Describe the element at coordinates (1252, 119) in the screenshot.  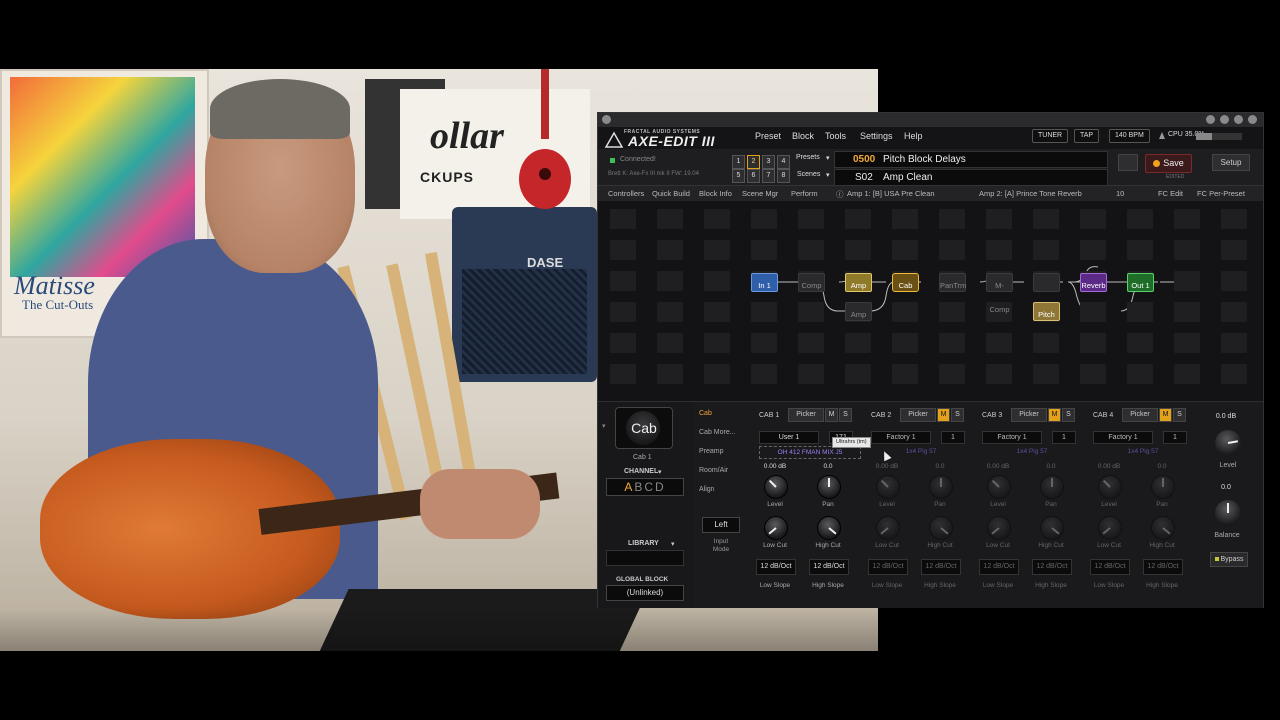
I see `close-icon` at that location.